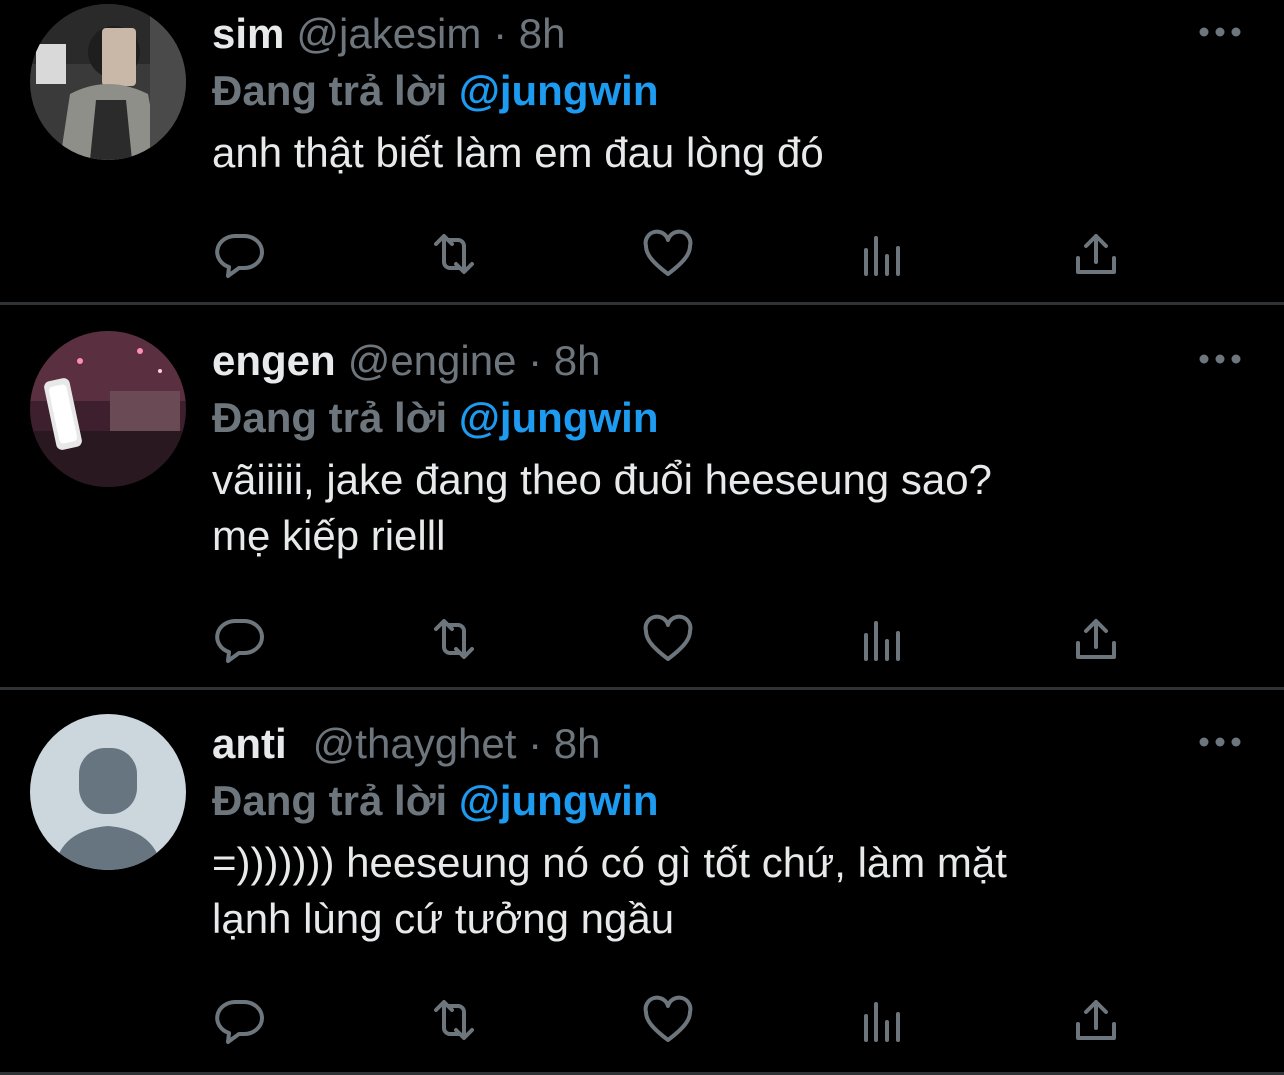 The height and width of the screenshot is (1075, 1284). I want to click on tweet-header: sim @jakesim · 8h, so click(728, 34).